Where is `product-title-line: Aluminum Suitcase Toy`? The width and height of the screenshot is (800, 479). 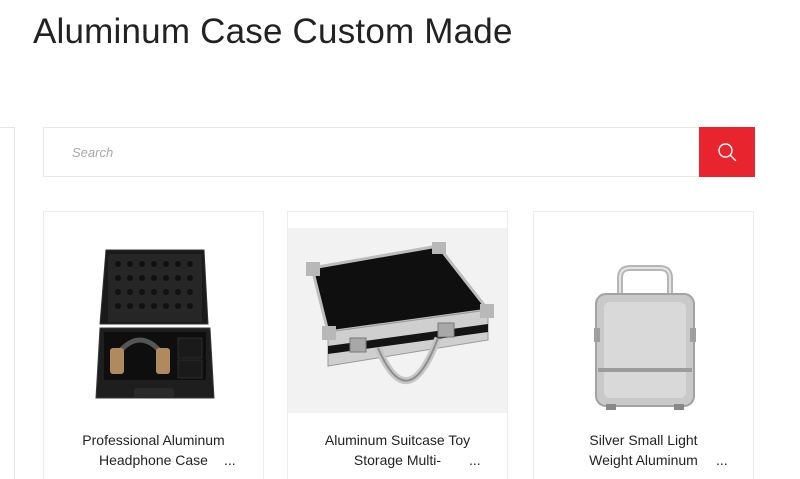 product-title-line: Aluminum Suitcase Toy is located at coordinates (397, 440).